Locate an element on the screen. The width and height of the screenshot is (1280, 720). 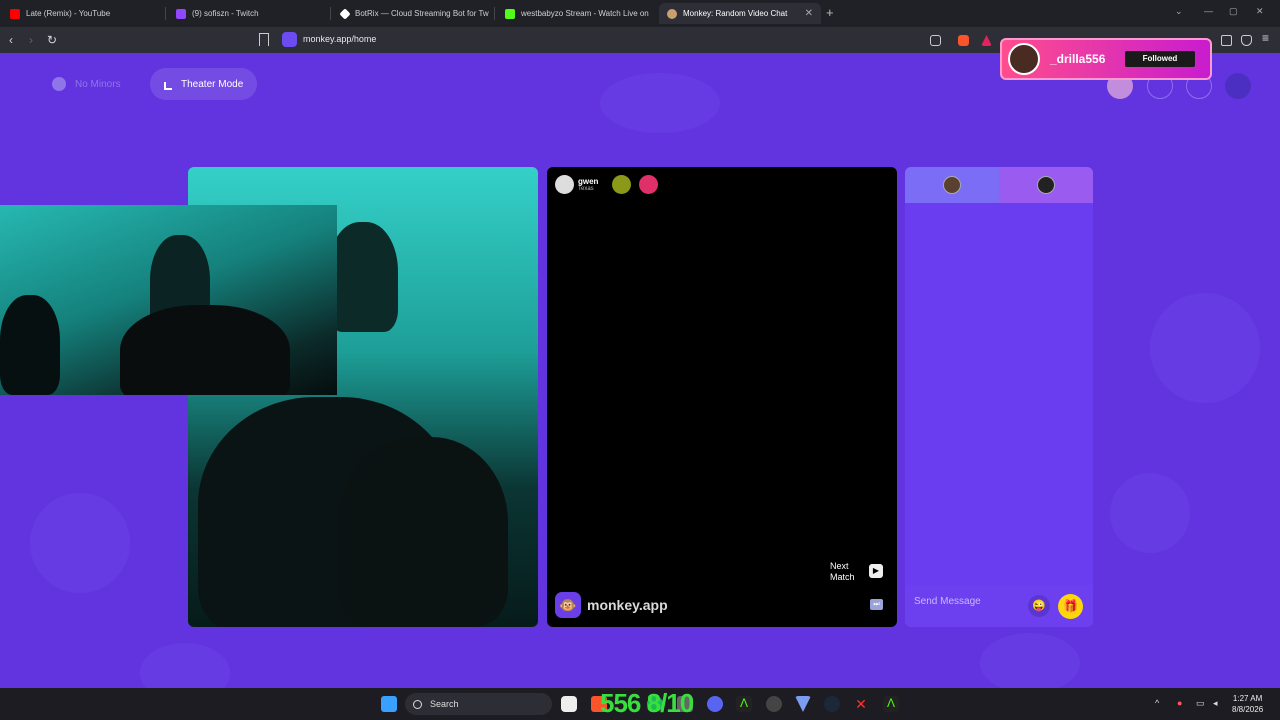
tab-title: BotRix — Cloud Streaming Bot for Tw is located at coordinates (422, 13).